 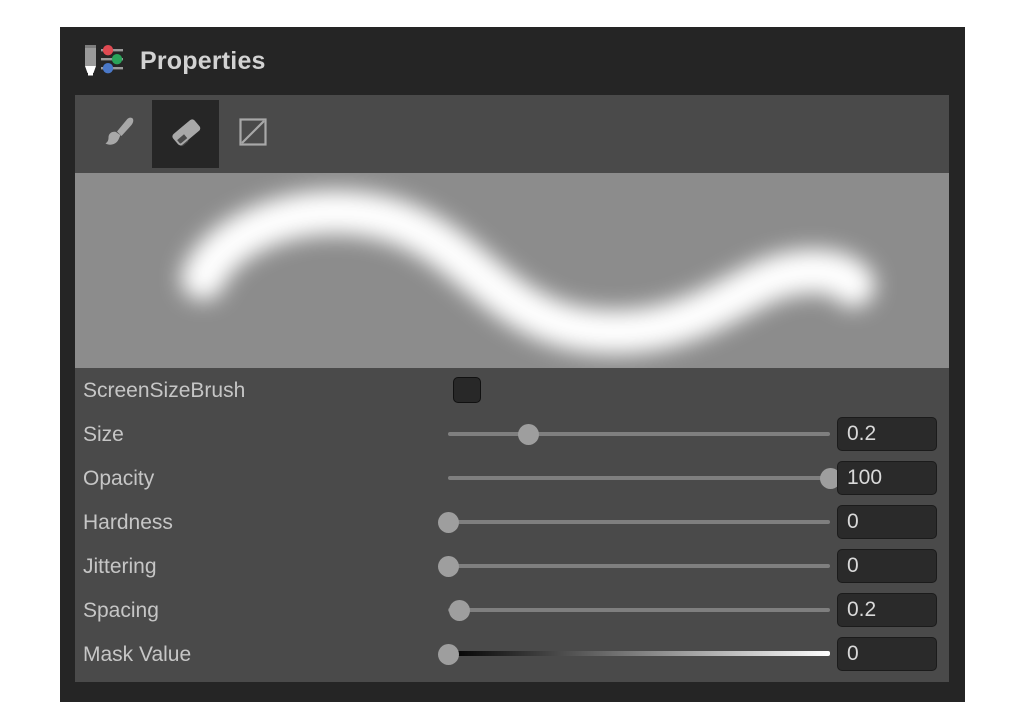 What do you see at coordinates (512, 61) in the screenshot?
I see `panel-titlebar: Properties` at bounding box center [512, 61].